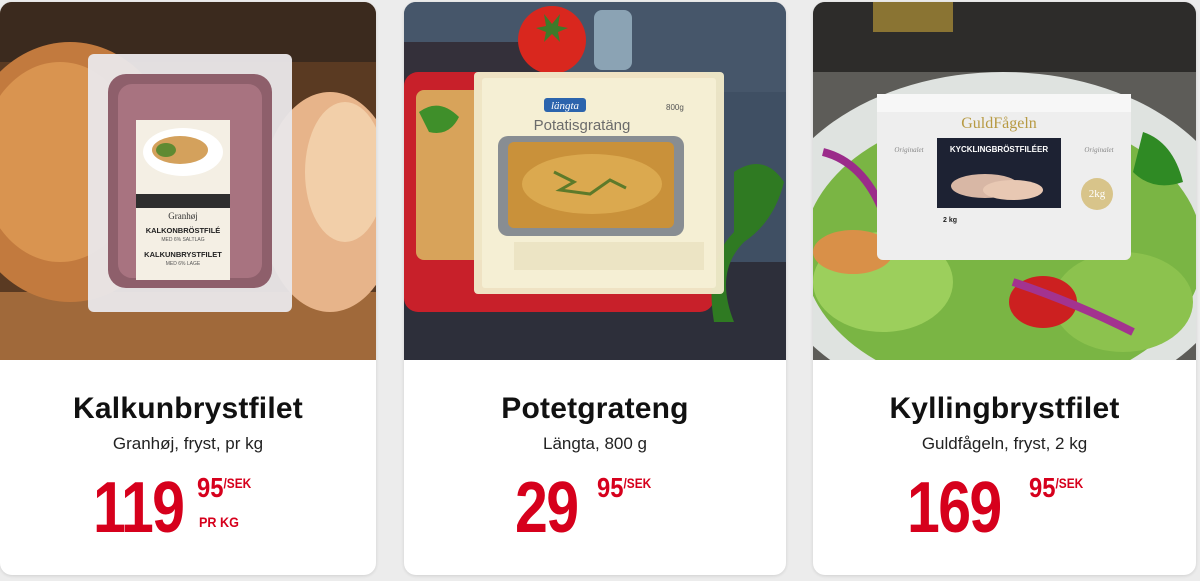  Describe the element at coordinates (547, 508) in the screenshot. I see `price-whole: 29` at that location.